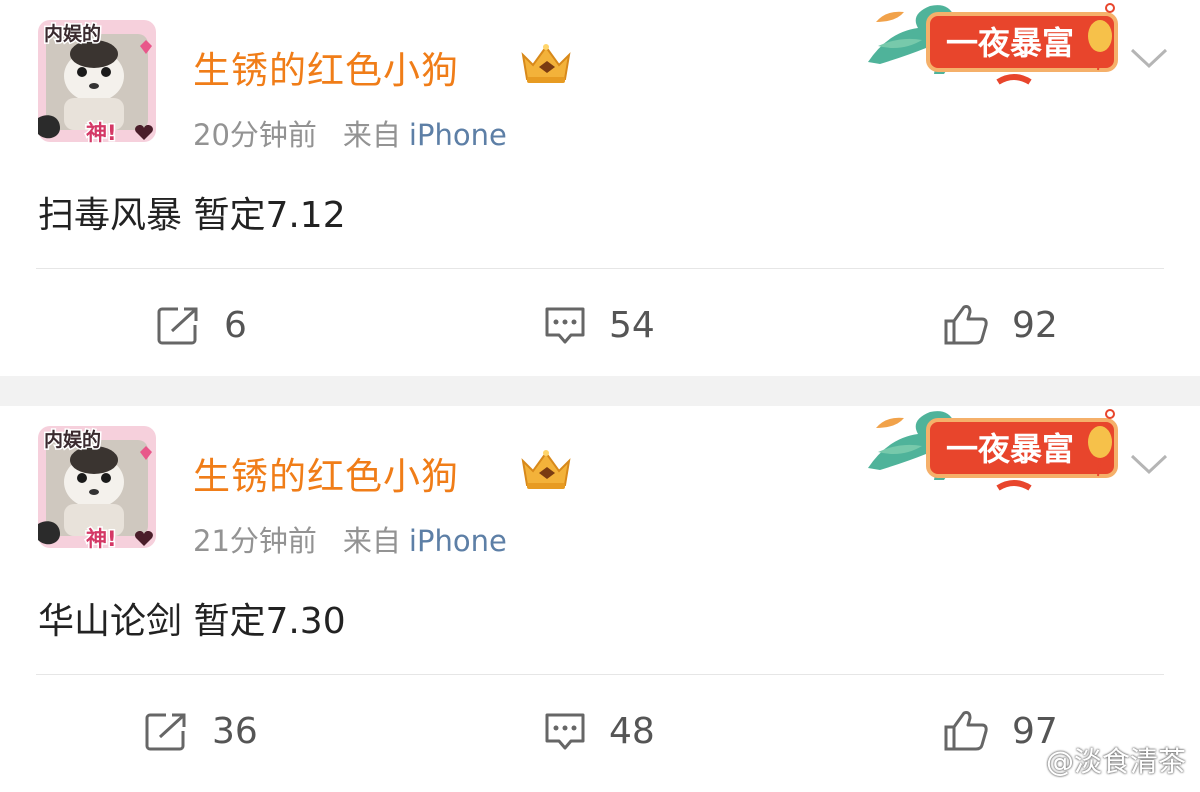 Image resolution: width=1200 pixels, height=792 pixels. What do you see at coordinates (235, 325) in the screenshot?
I see `repost-count: 6` at bounding box center [235, 325].